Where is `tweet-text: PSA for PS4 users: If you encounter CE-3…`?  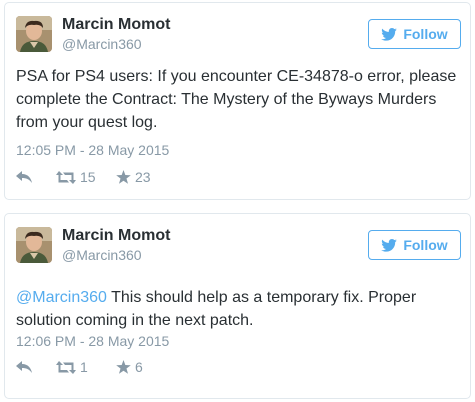 tweet-text: PSA for PS4 users: If you encounter CE-3… is located at coordinates (236, 99).